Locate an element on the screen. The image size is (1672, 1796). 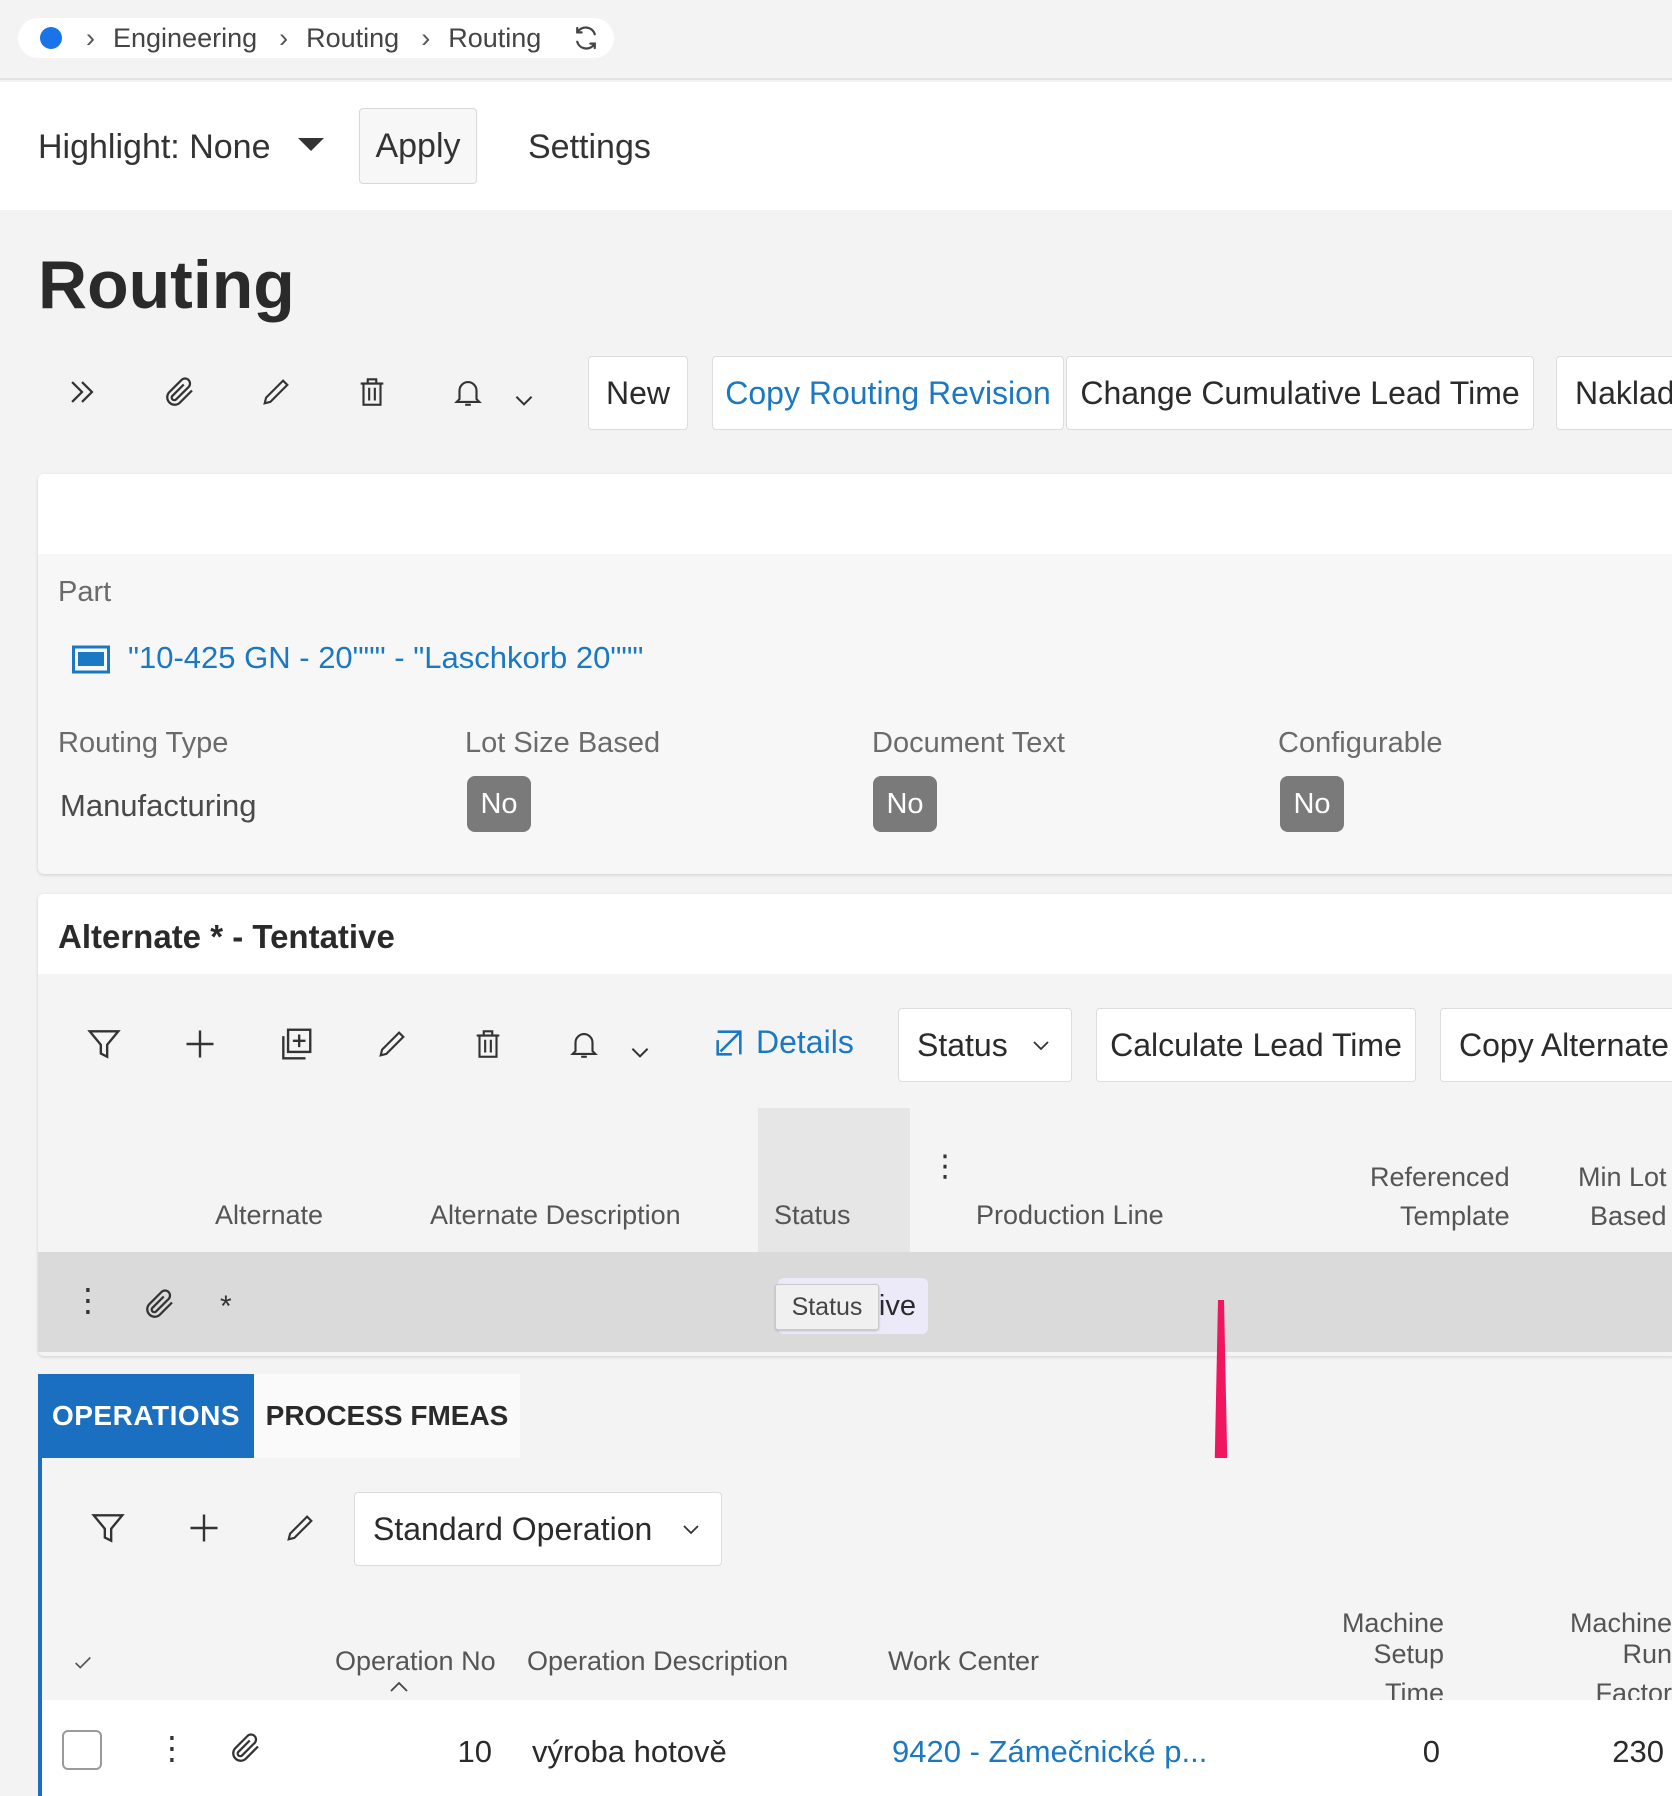
part-label: Part is located at coordinates (85, 592).